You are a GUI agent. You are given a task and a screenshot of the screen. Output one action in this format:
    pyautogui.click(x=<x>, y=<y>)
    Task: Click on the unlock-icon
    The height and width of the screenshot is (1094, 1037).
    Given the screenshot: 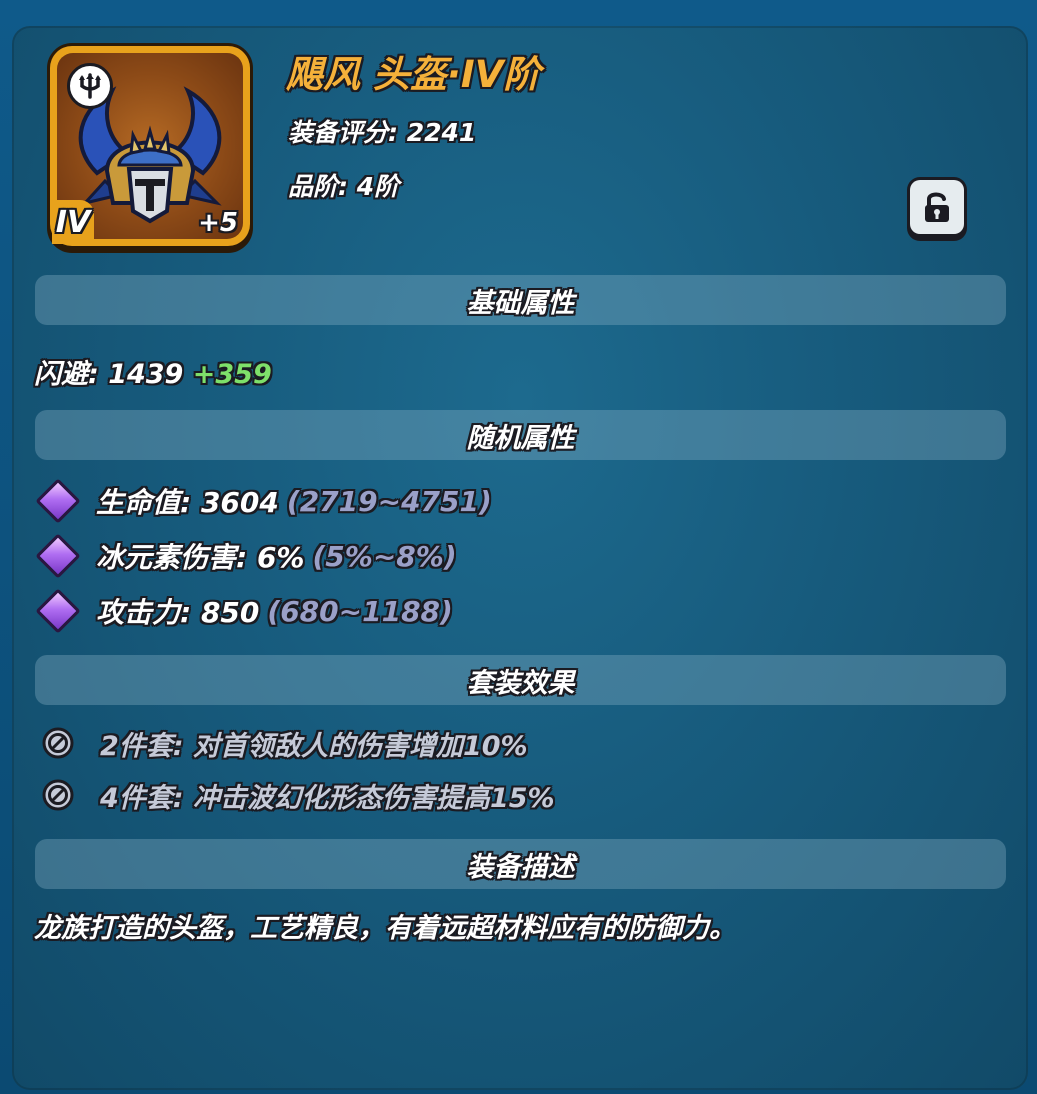 What is the action you would take?
    pyautogui.click(x=937, y=207)
    